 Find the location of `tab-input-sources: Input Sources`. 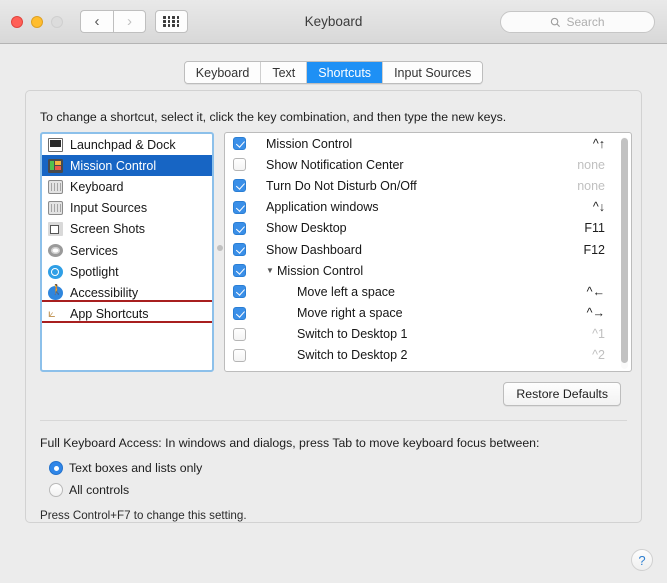

tab-input-sources: Input Sources is located at coordinates (433, 72).